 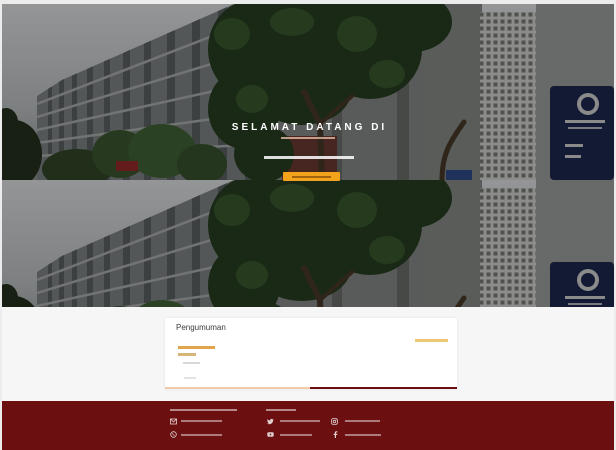 I want to click on footer-twitter-link, so click(x=295, y=422).